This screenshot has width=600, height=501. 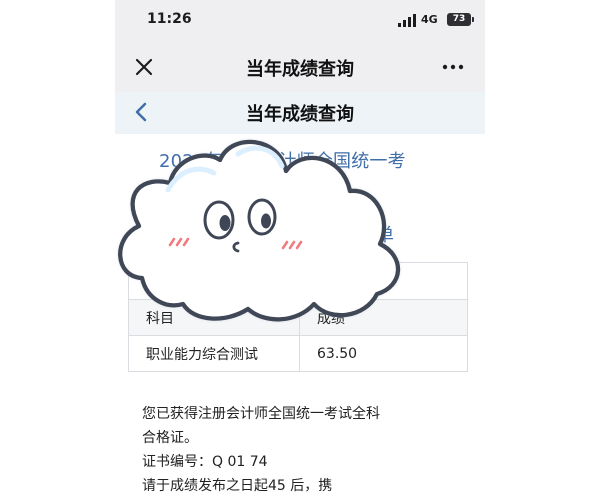 I want to click on page-title: 当年成绩查询, so click(x=300, y=114).